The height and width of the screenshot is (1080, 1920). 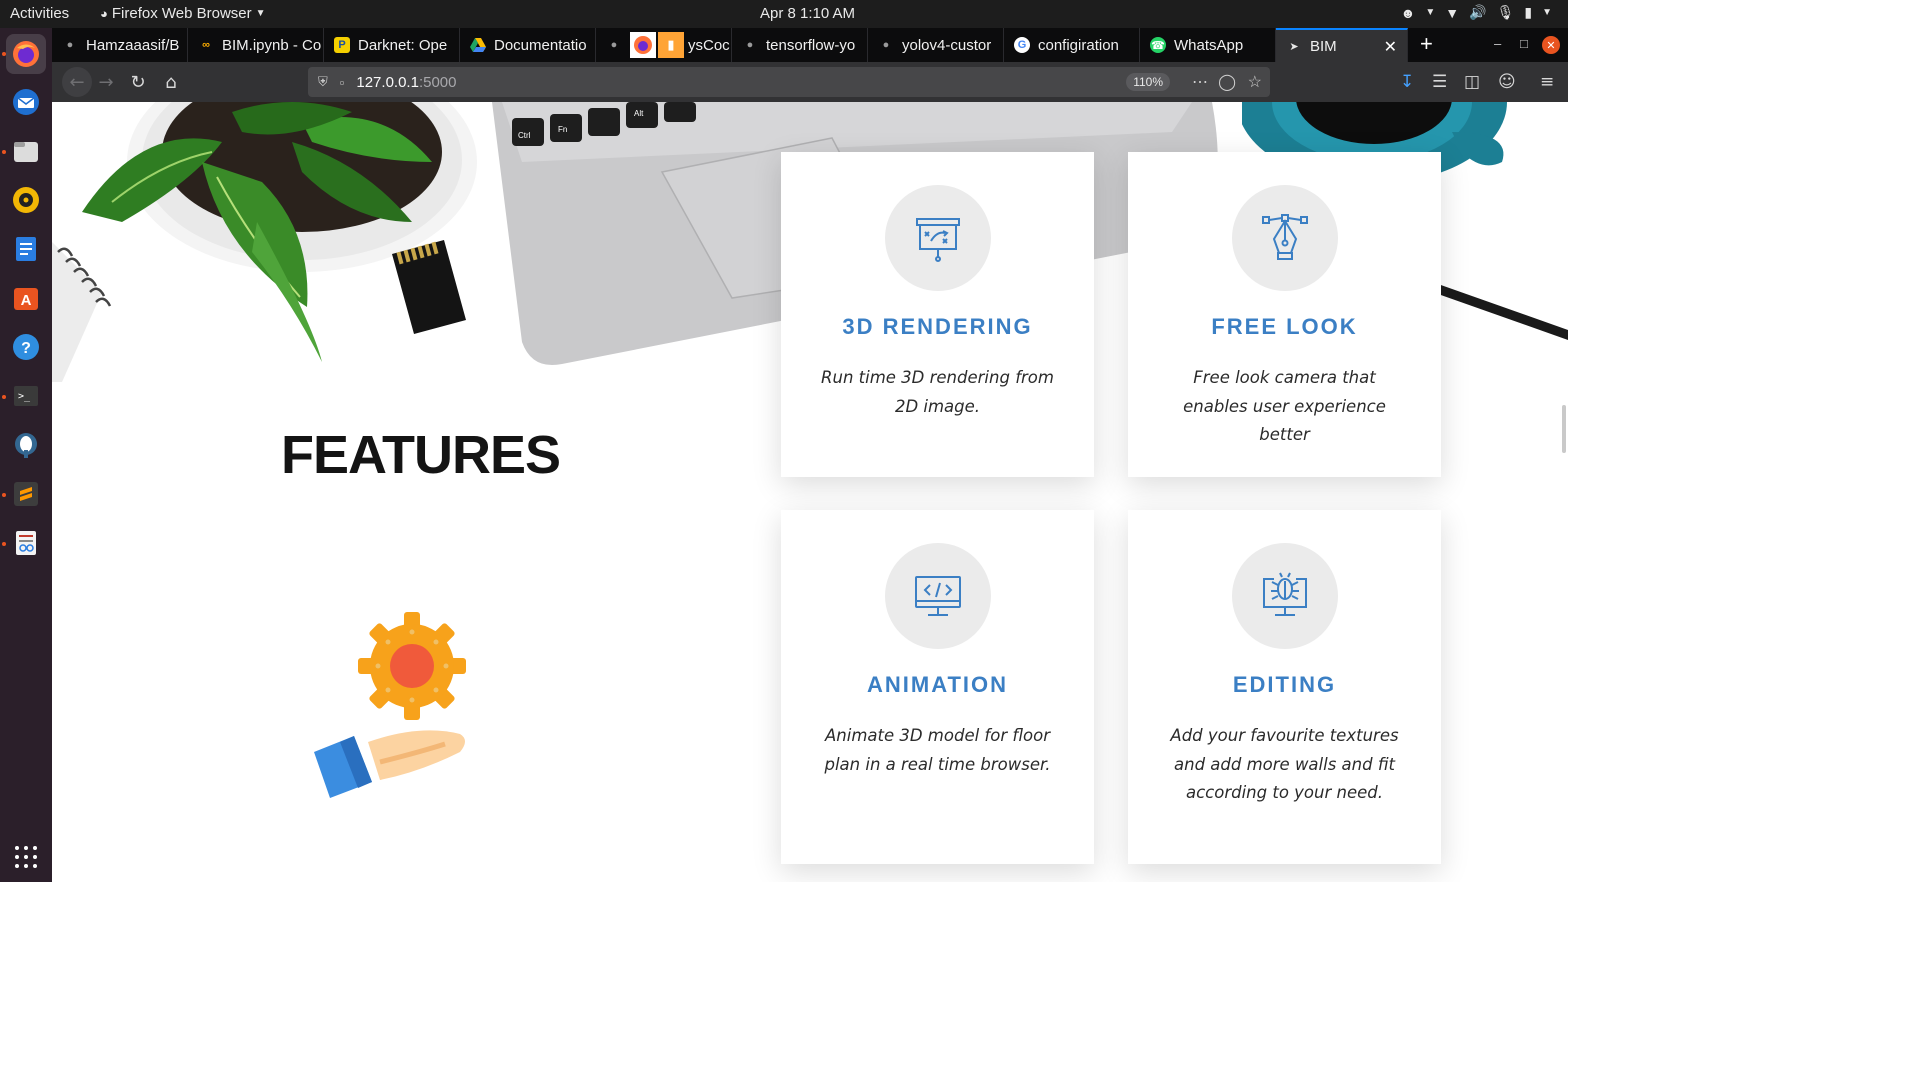 I want to click on whatsapp-icon: ☎, so click(x=1158, y=45).